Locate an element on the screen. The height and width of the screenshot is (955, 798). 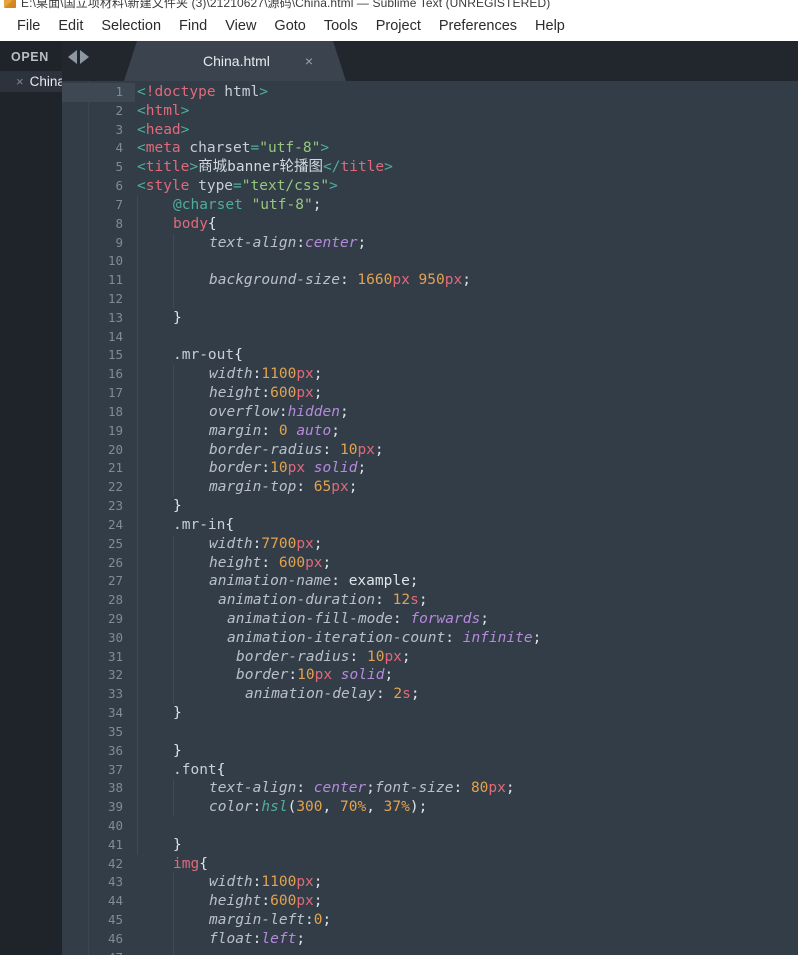
menu-item-view: View is located at coordinates (240, 26).